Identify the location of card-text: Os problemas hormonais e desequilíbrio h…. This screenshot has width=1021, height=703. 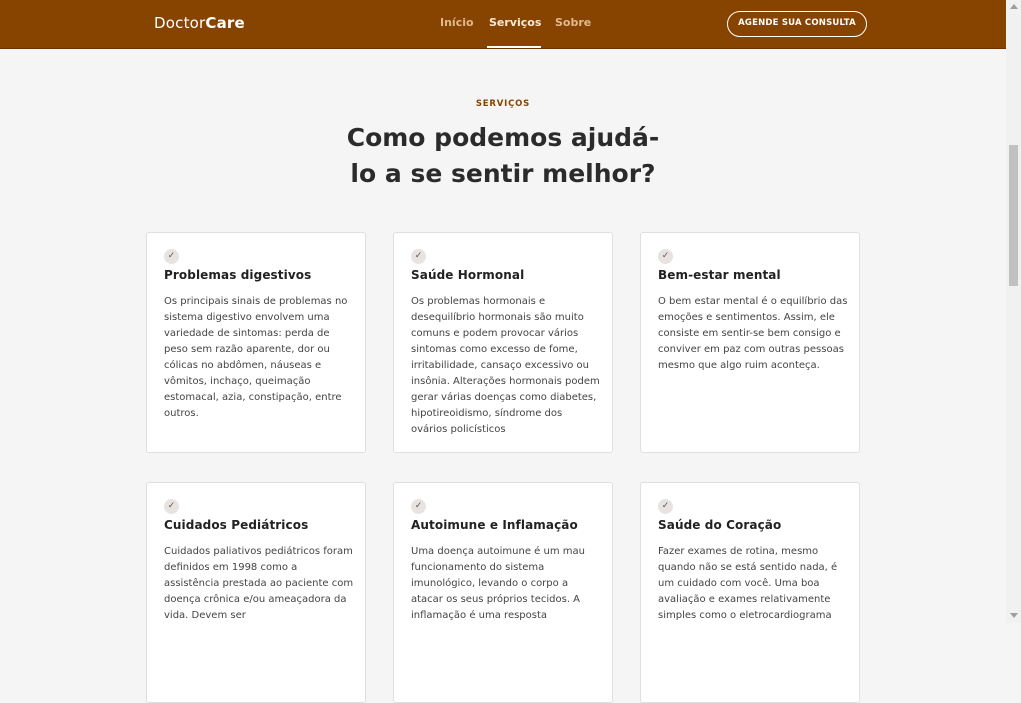
(505, 365).